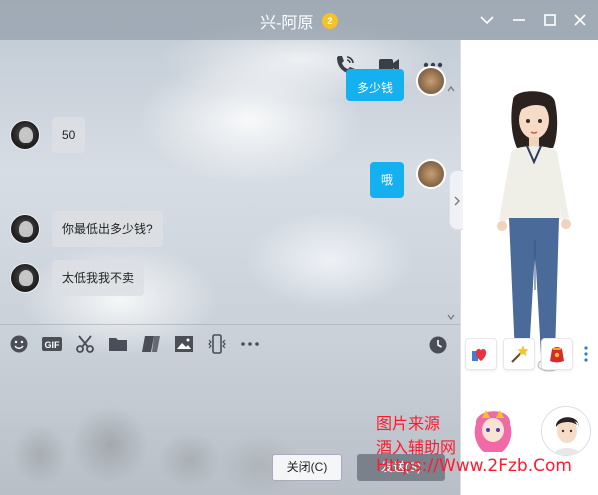 The width and height of the screenshot is (598, 495). I want to click on gift-wand-button, so click(519, 354).